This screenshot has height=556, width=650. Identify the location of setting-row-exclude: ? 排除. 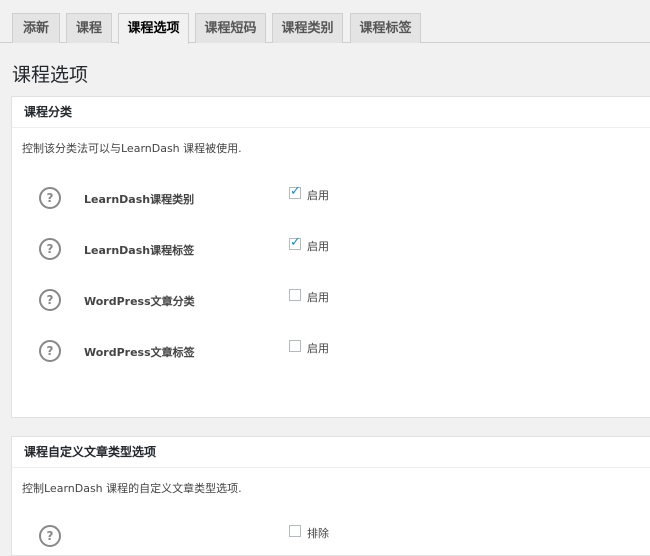
(331, 540).